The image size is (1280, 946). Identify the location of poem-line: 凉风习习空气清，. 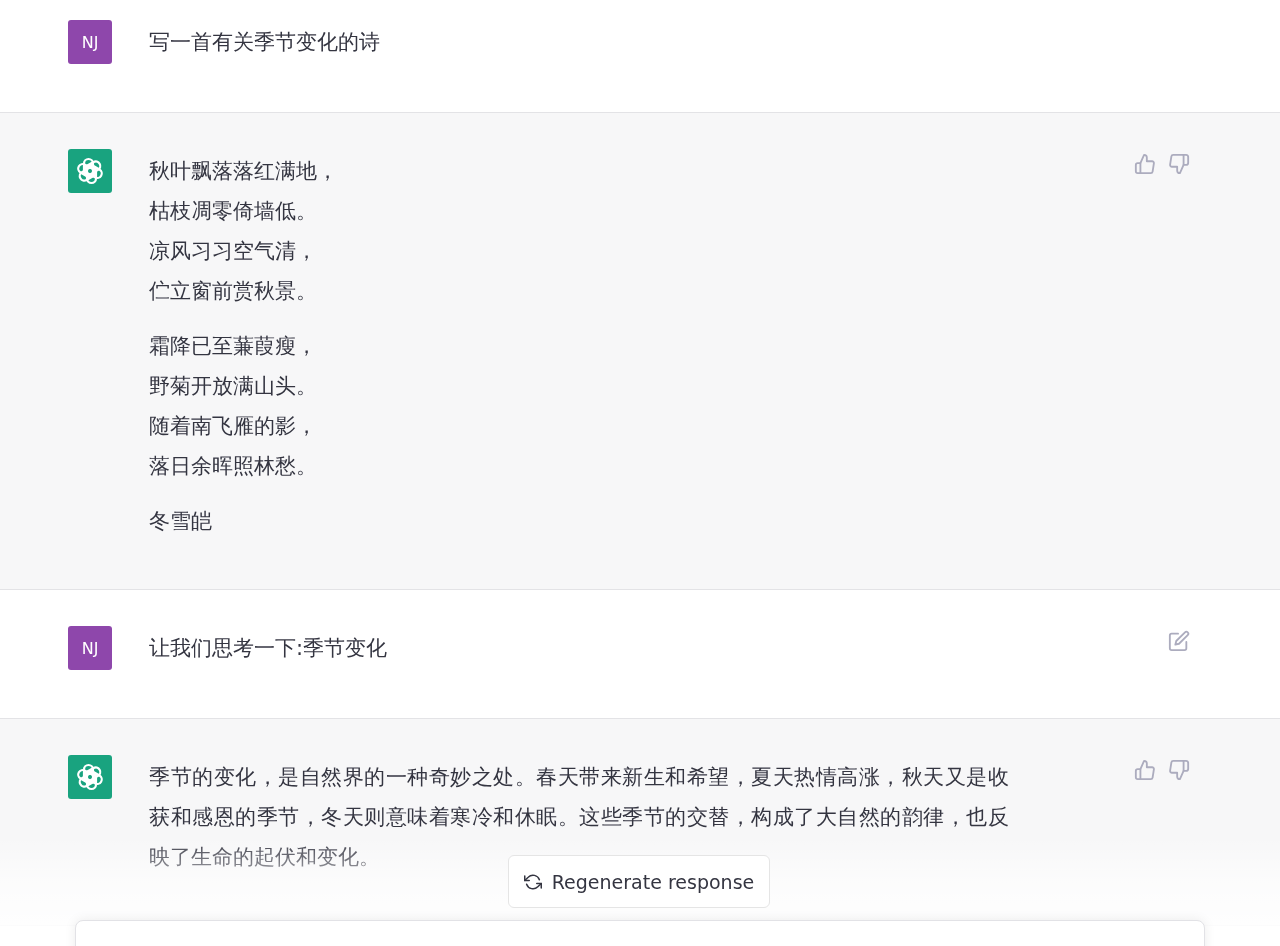
(233, 251).